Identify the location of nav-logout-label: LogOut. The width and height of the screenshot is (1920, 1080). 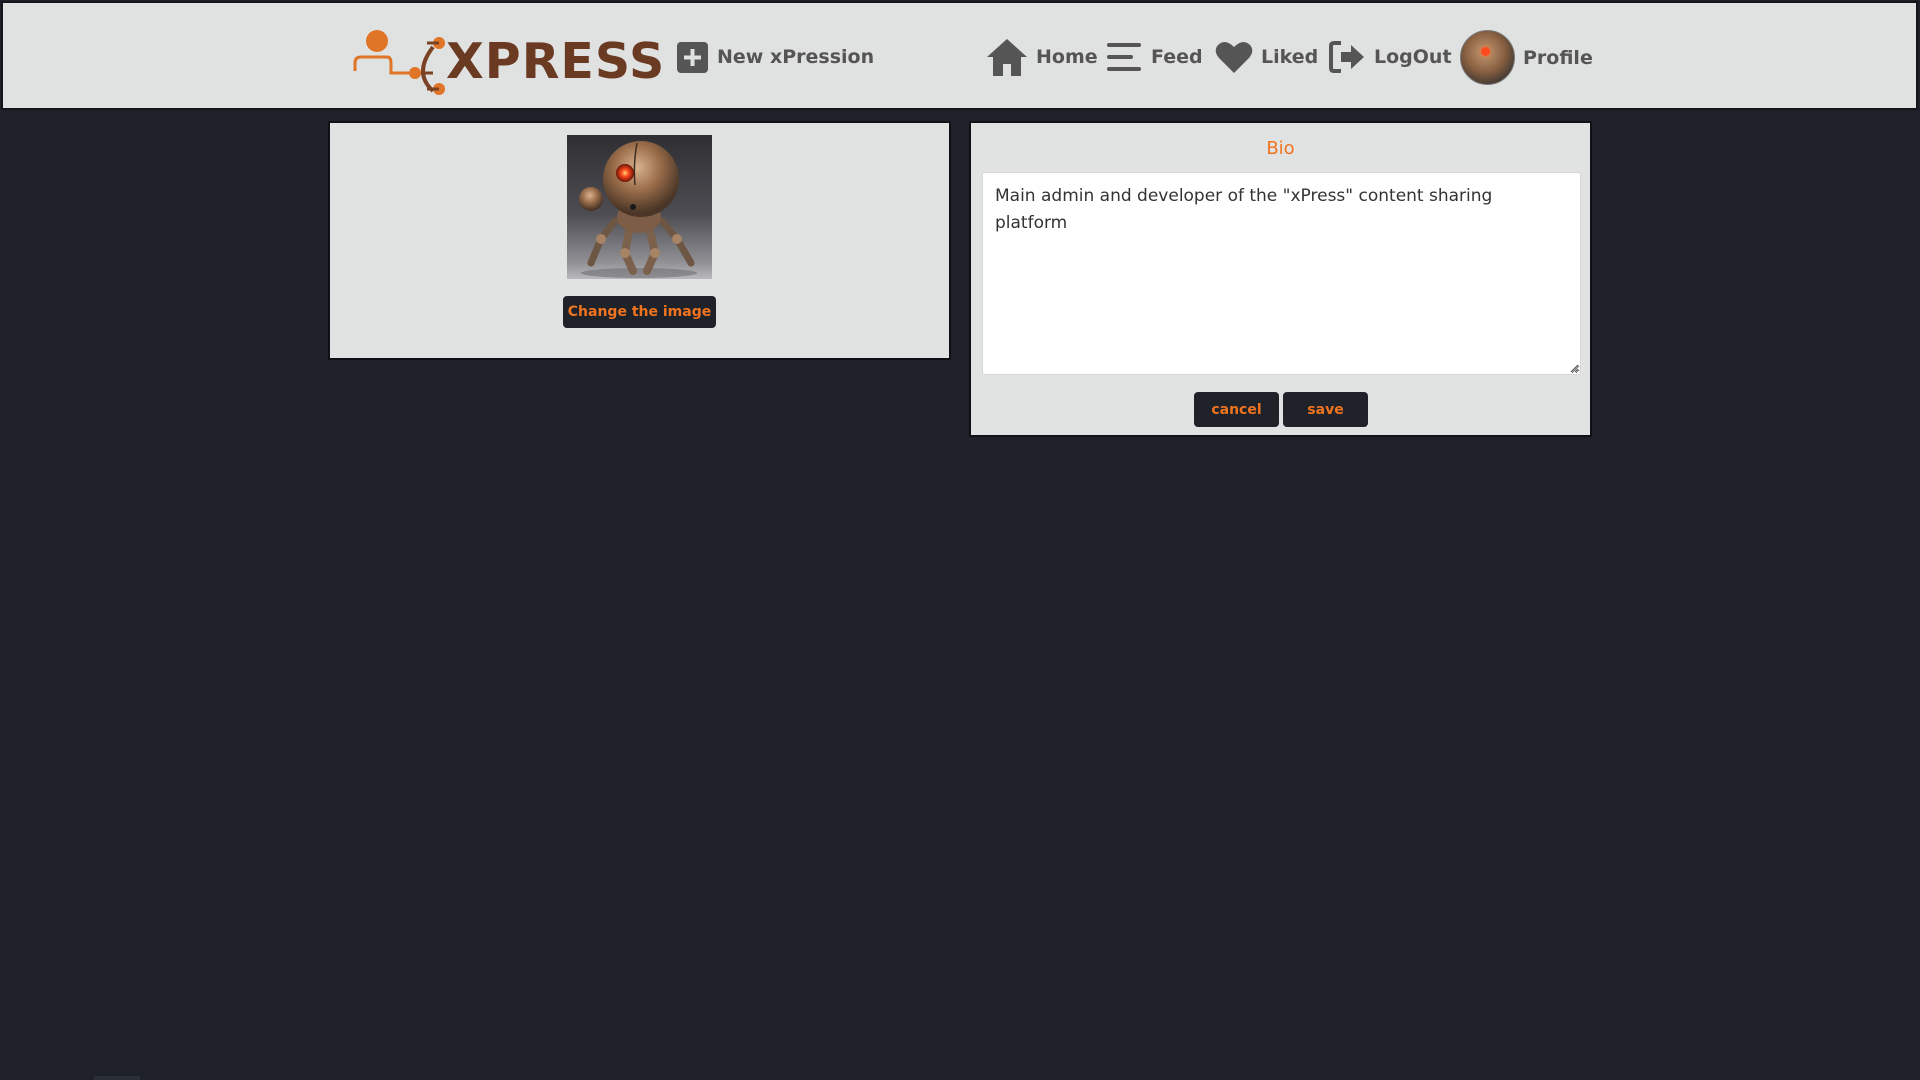
(1413, 57).